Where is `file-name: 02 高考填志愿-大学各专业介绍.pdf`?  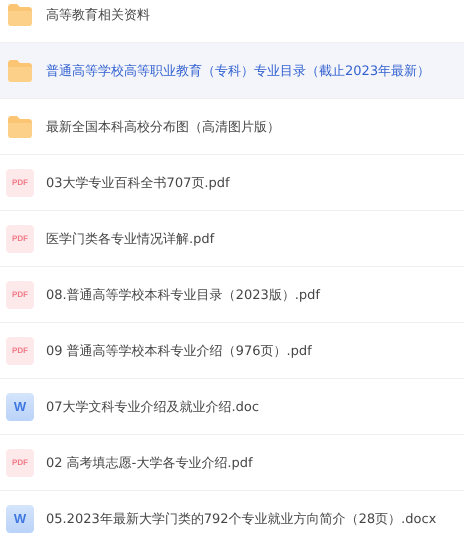 file-name: 02 高考填志愿-大学各专业介绍.pdf is located at coordinates (149, 463).